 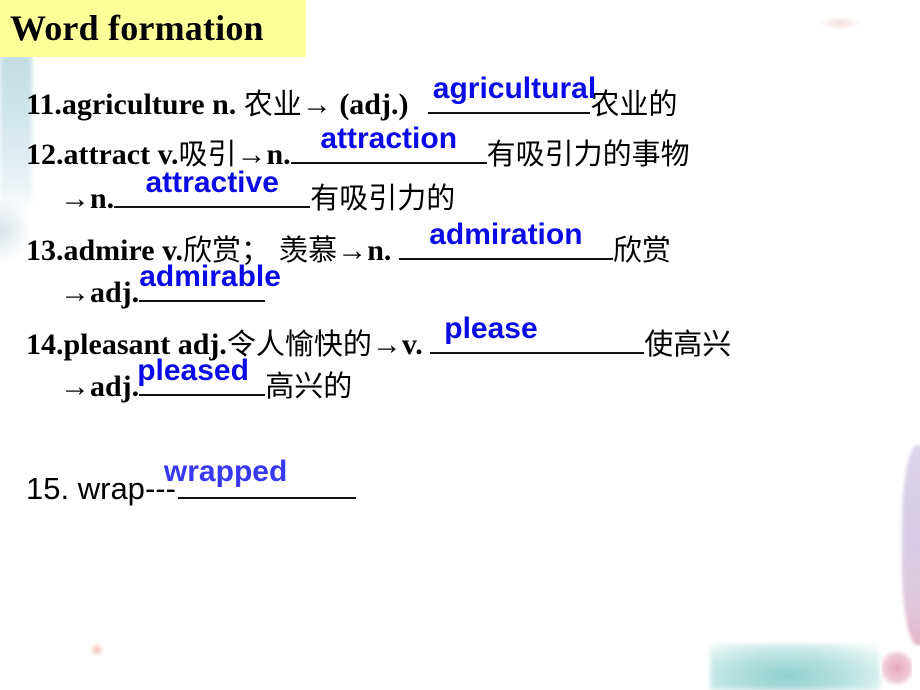 I want to click on item-number: 15., so click(x=48, y=488).